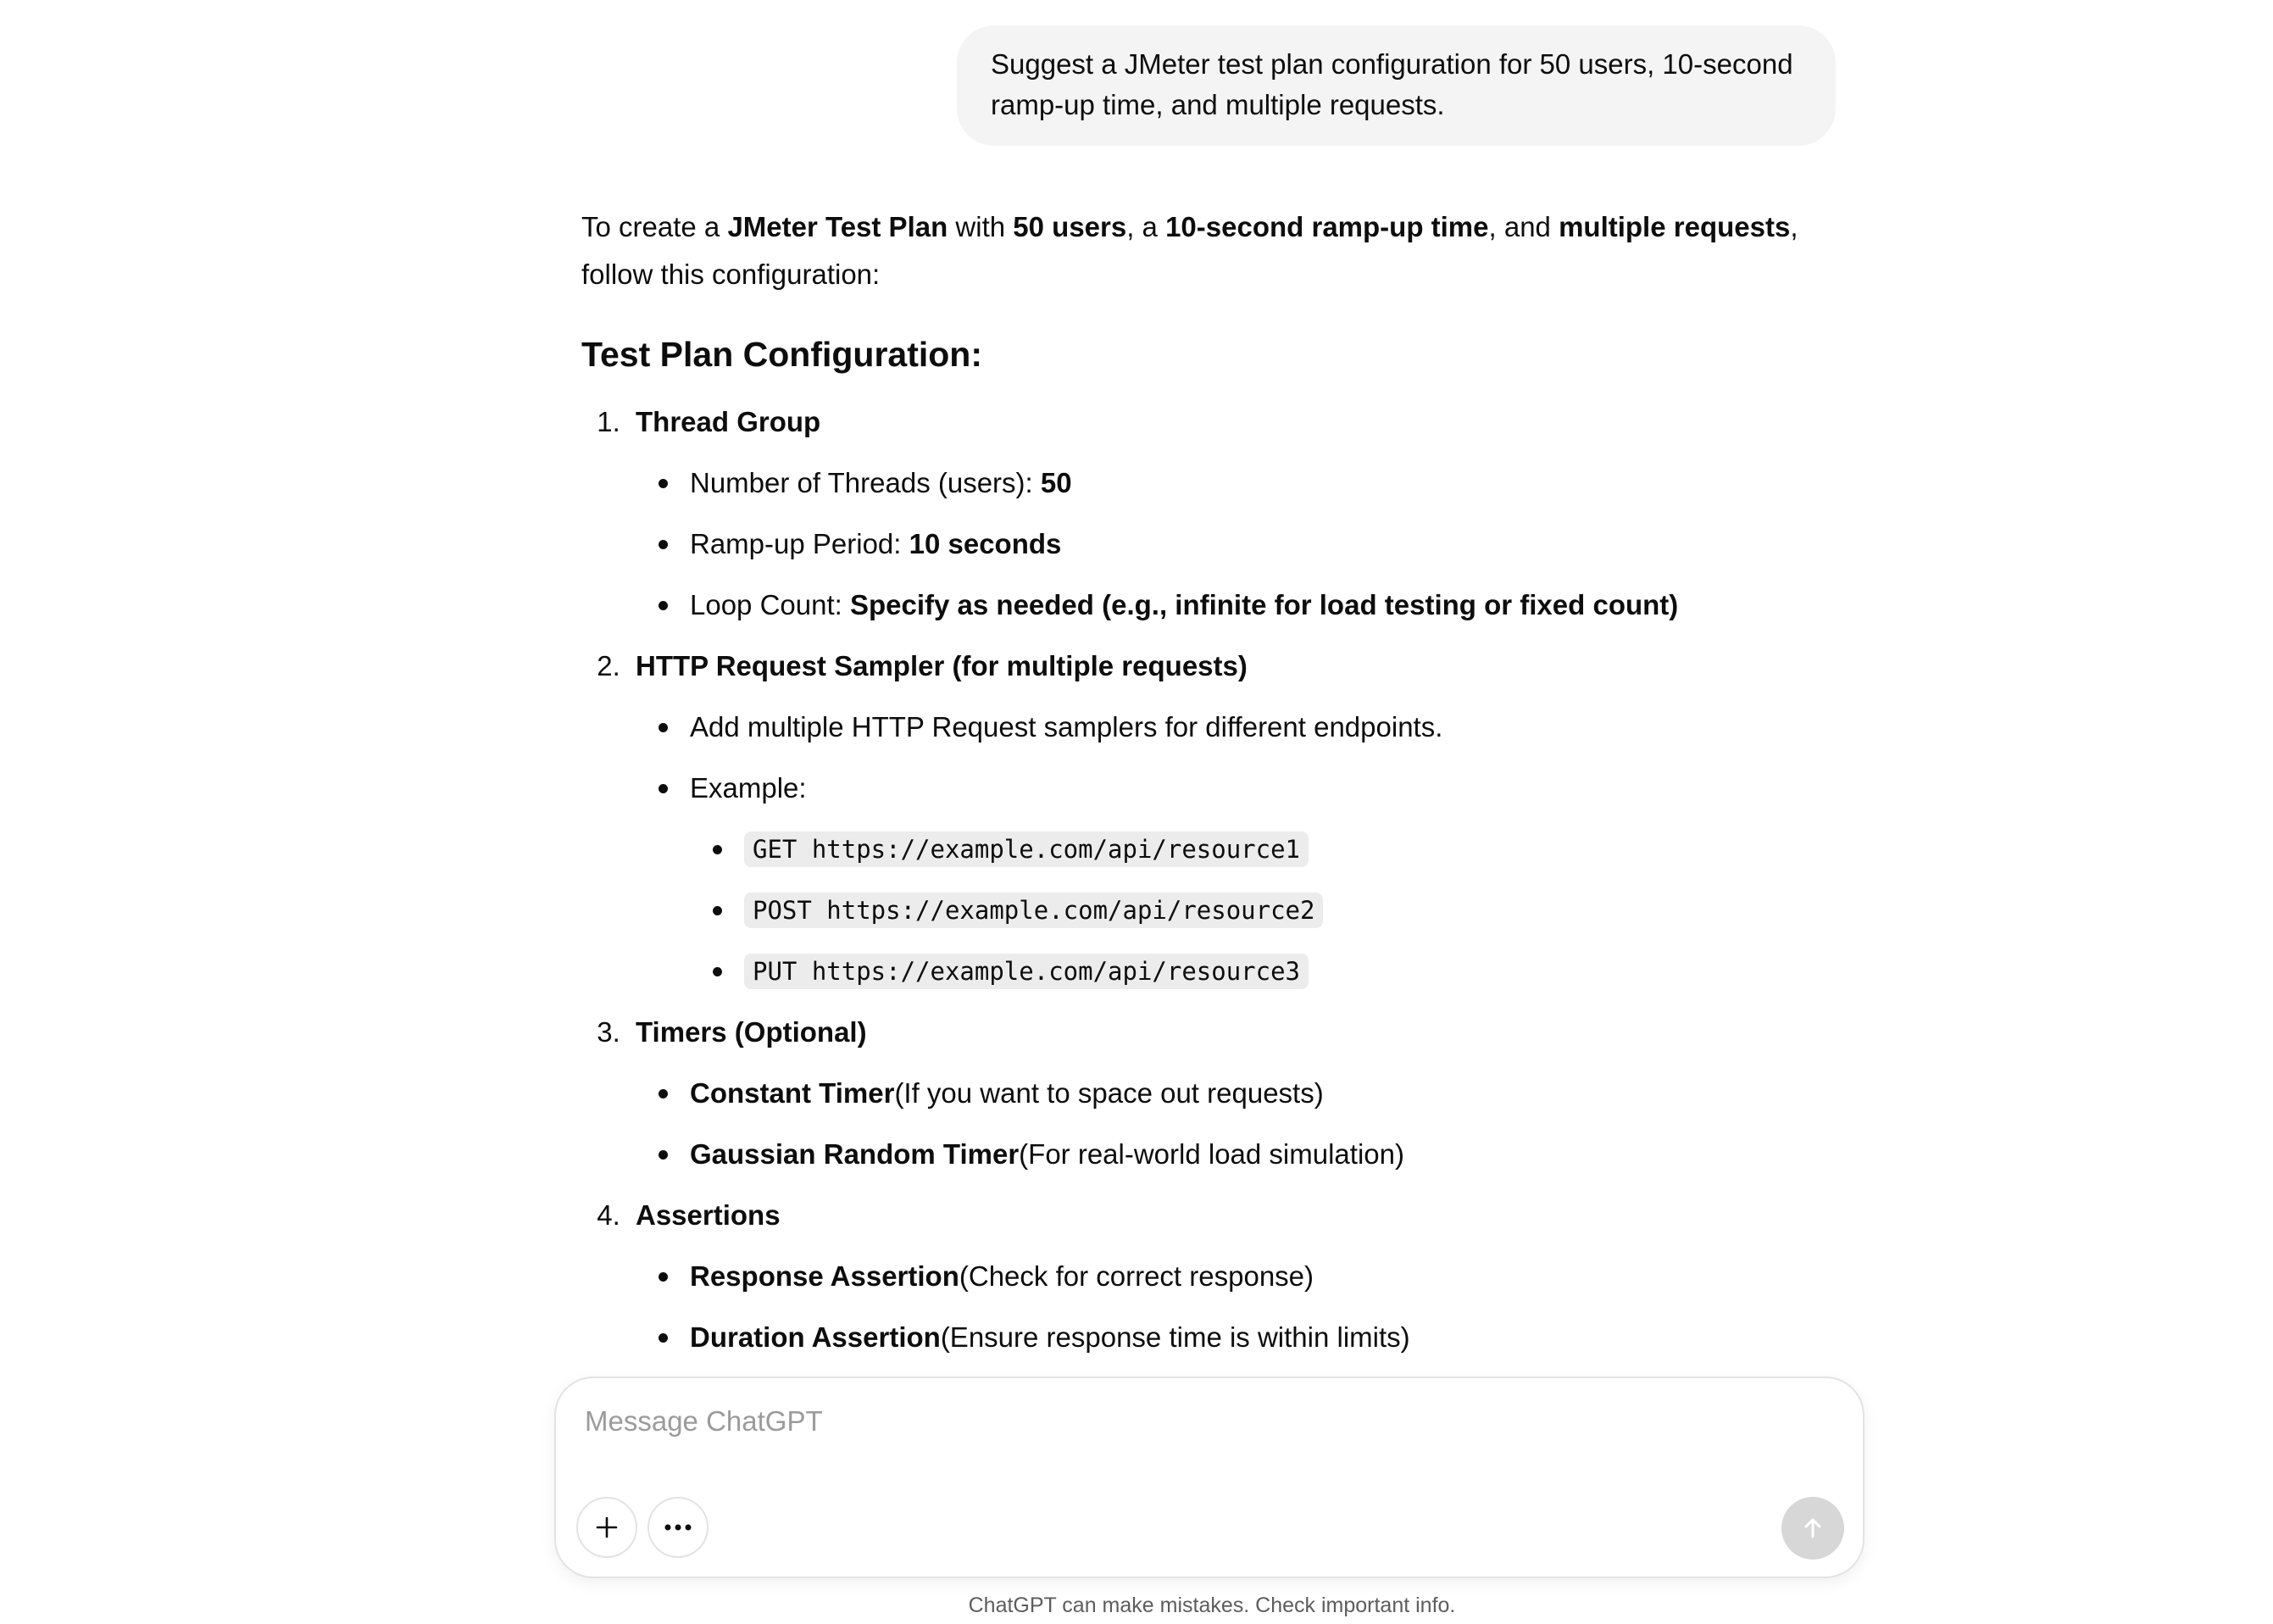  Describe the element at coordinates (608, 421) in the screenshot. I see `step-number: 1.` at that location.